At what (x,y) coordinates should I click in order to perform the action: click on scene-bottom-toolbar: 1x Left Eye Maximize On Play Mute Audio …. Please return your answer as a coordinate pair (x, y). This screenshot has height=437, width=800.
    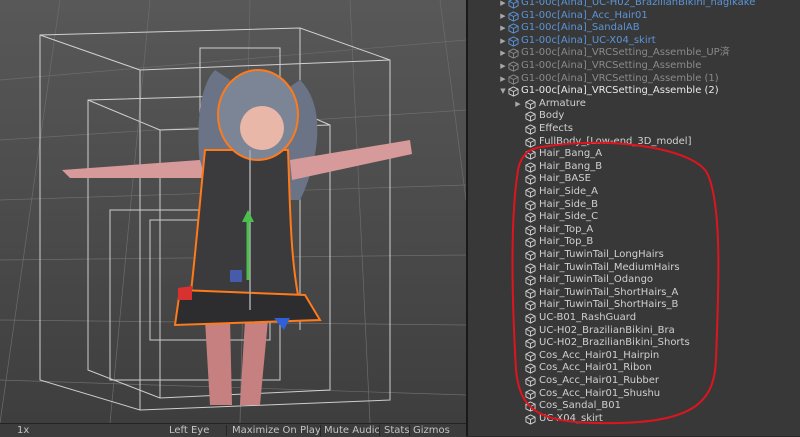
    Looking at the image, I should click on (233, 430).